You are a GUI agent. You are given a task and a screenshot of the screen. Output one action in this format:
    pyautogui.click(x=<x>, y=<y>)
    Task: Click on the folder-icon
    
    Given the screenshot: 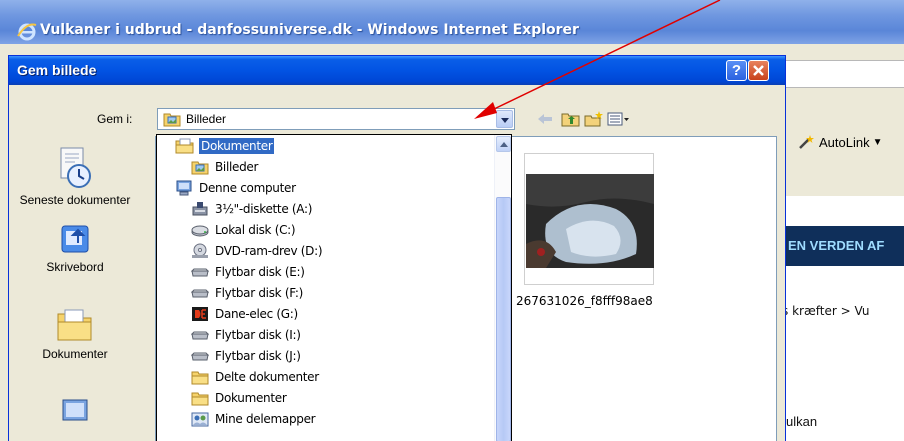 What is the action you would take?
    pyautogui.click(x=200, y=399)
    